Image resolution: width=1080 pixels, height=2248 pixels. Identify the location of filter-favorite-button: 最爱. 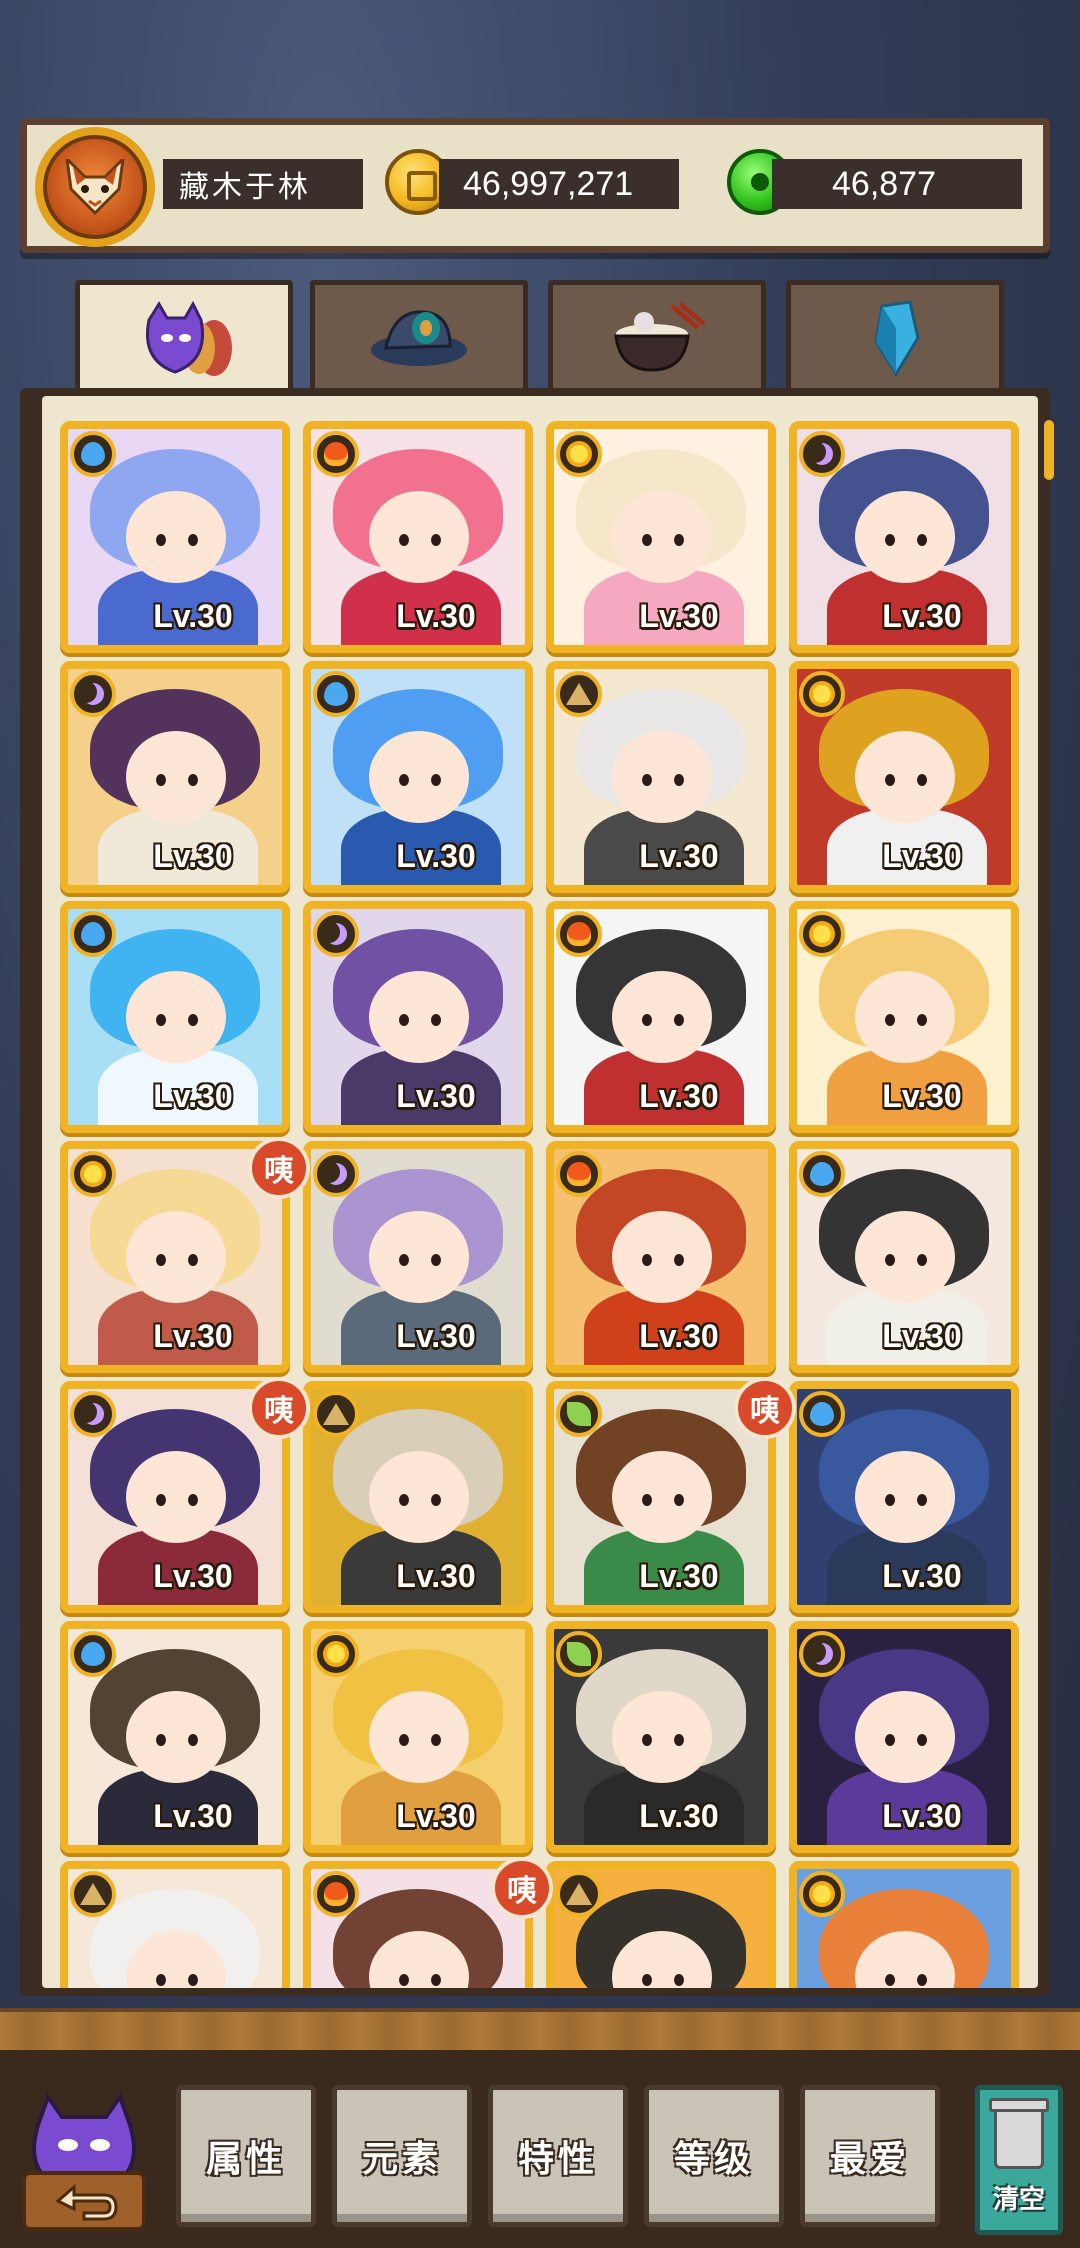
(870, 2156).